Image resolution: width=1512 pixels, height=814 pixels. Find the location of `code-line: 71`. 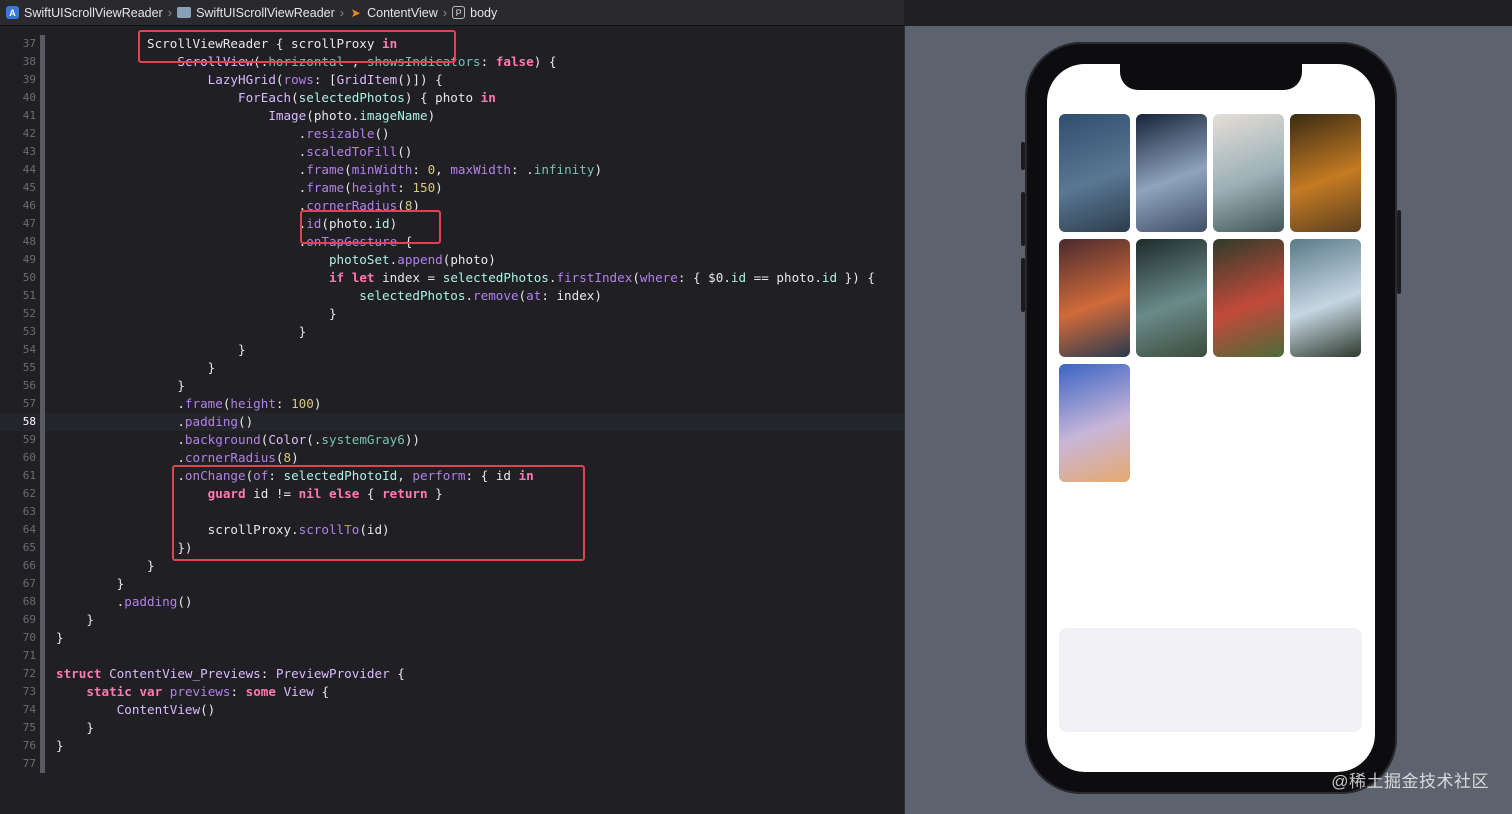

code-line: 71 is located at coordinates (452, 656).